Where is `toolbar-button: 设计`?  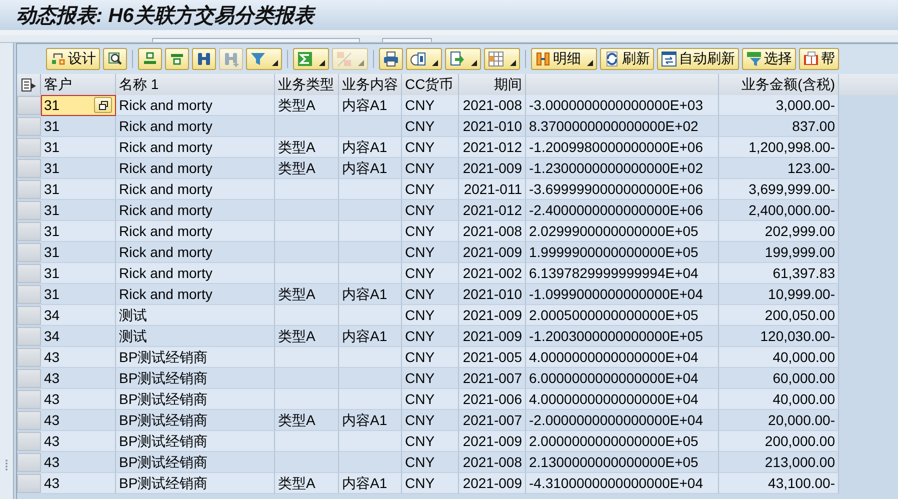
toolbar-button: 设计 is located at coordinates (73, 59).